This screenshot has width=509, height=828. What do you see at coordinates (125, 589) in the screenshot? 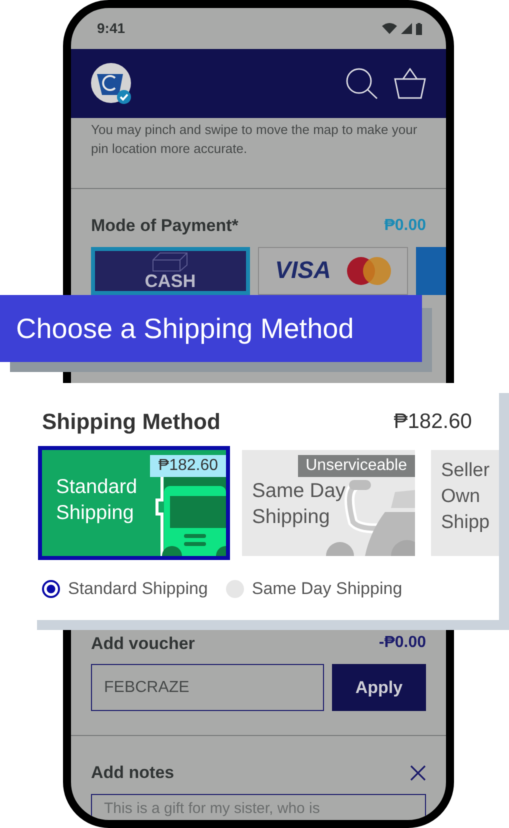
I see `shipping-radio: Standard Shipping` at bounding box center [125, 589].